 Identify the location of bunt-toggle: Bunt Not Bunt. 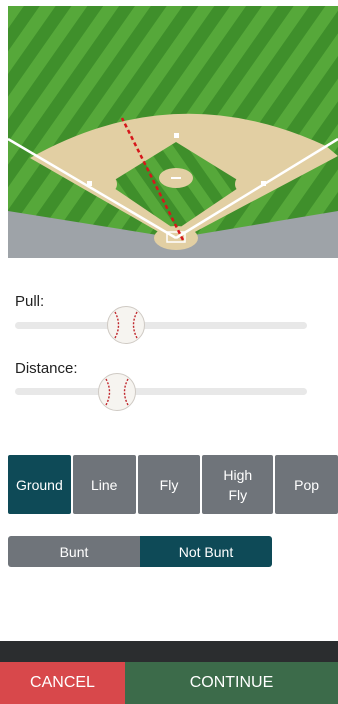
(140, 551).